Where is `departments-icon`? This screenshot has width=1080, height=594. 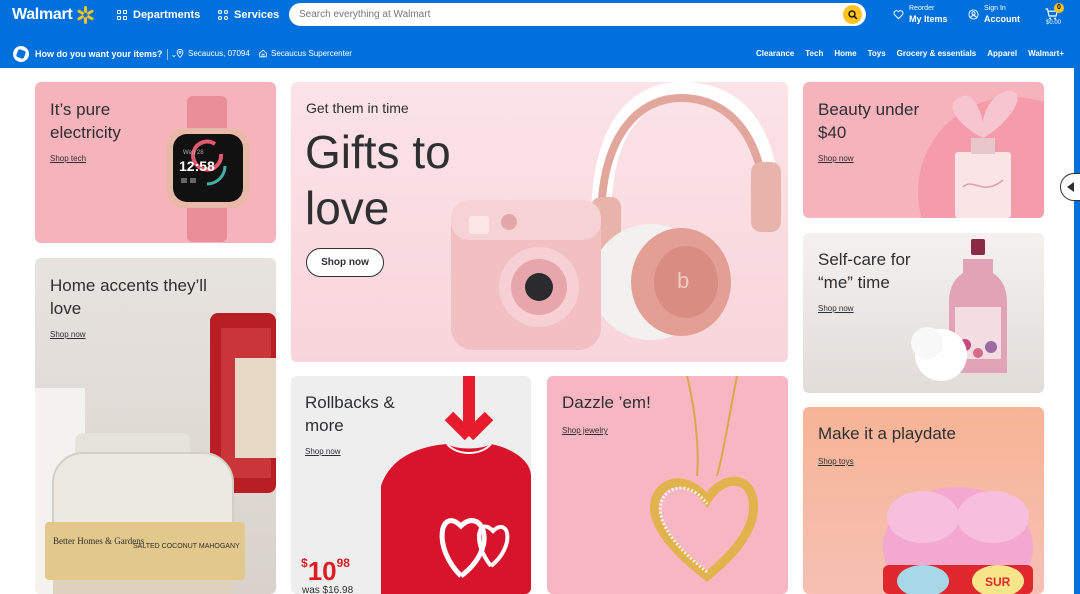
departments-icon is located at coordinates (122, 15).